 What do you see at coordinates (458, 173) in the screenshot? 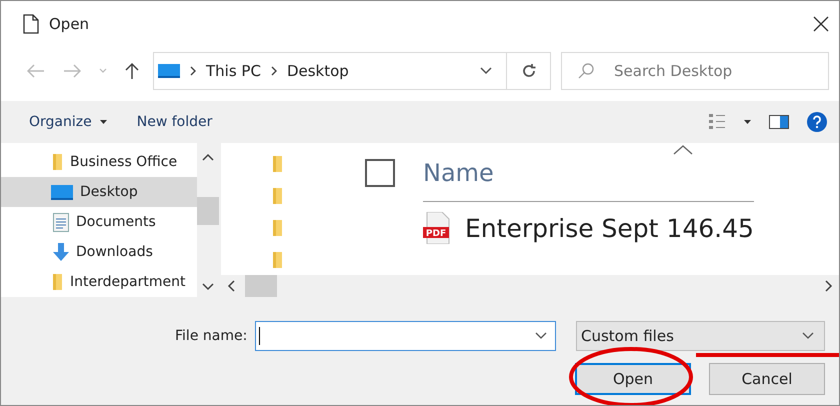
I see `column-header: Name` at bounding box center [458, 173].